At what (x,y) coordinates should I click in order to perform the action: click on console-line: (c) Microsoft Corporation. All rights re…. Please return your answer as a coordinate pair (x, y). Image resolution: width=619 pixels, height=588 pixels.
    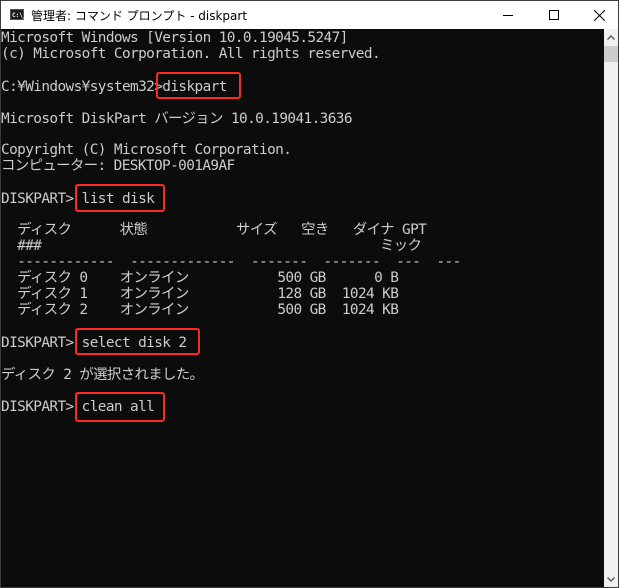
    Looking at the image, I should click on (191, 54).